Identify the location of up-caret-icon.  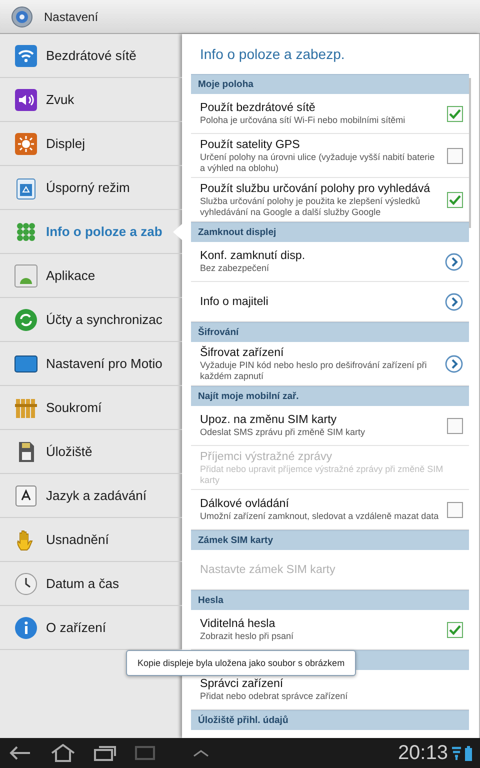
(201, 753).